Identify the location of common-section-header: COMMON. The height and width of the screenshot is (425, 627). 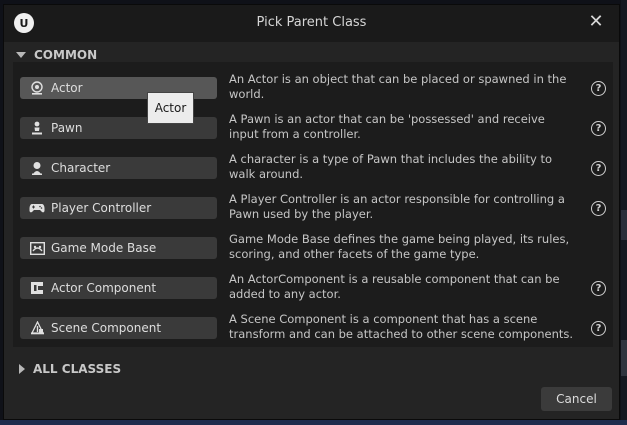
(56, 55).